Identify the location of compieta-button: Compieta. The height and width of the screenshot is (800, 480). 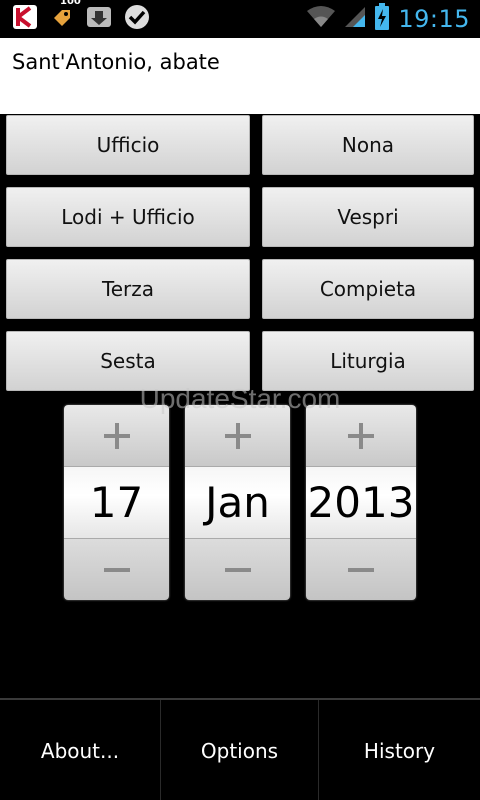
(368, 289).